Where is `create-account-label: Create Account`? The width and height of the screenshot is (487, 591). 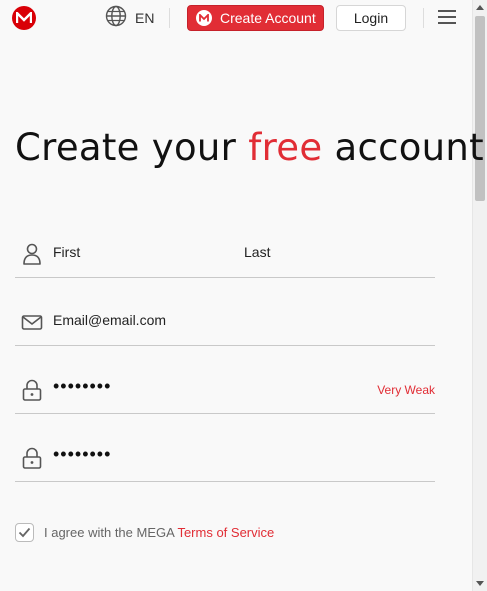
create-account-label: Create Account is located at coordinates (268, 18).